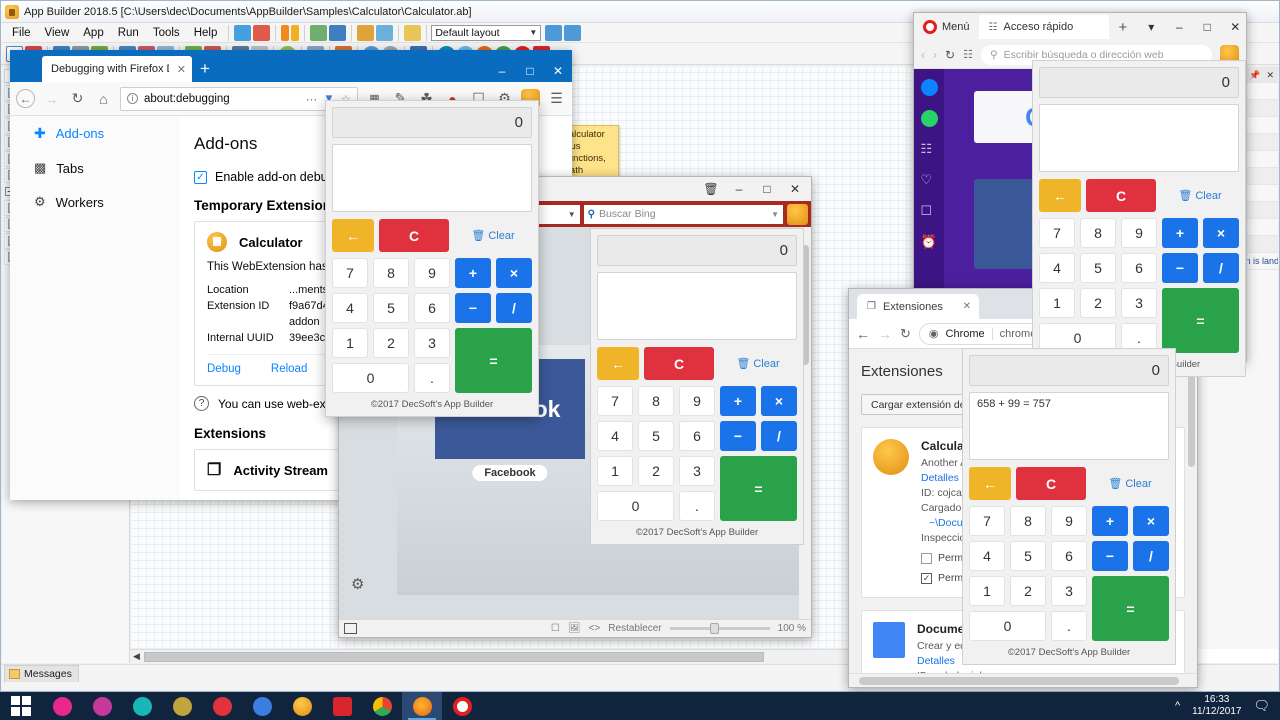  Describe the element at coordinates (206, 33) in the screenshot. I see `menu-help: Help` at that location.